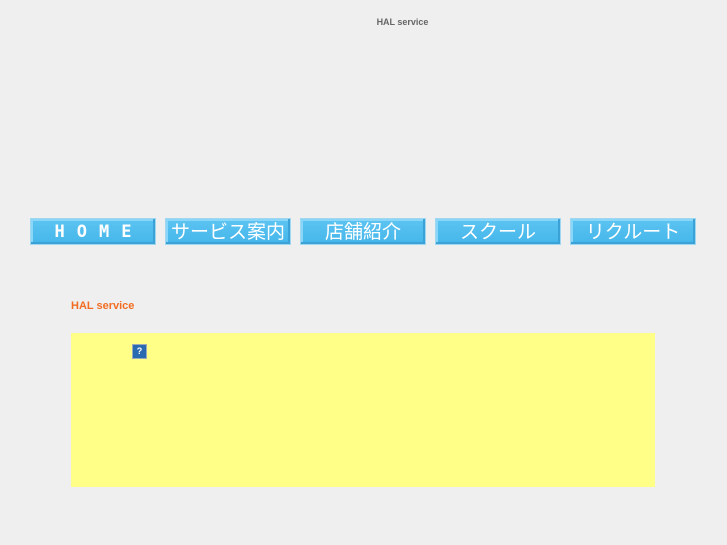  What do you see at coordinates (93, 231) in the screenshot?
I see `nav-home-button: HOME` at bounding box center [93, 231].